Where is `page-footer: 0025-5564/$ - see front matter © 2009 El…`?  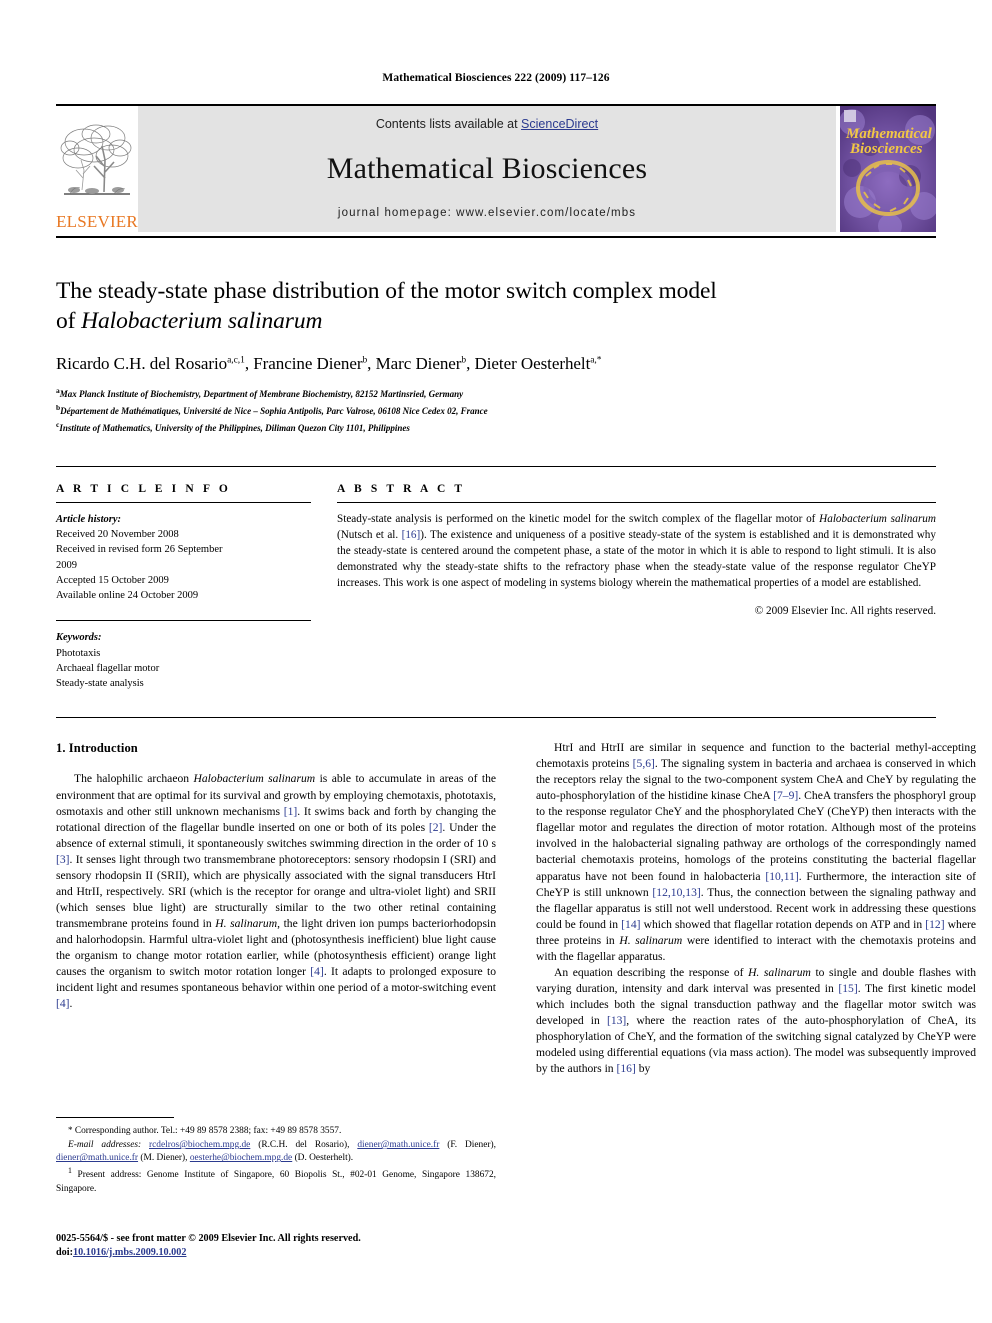 page-footer: 0025-5564/$ - see front matter © 2009 El… is located at coordinates (276, 1246).